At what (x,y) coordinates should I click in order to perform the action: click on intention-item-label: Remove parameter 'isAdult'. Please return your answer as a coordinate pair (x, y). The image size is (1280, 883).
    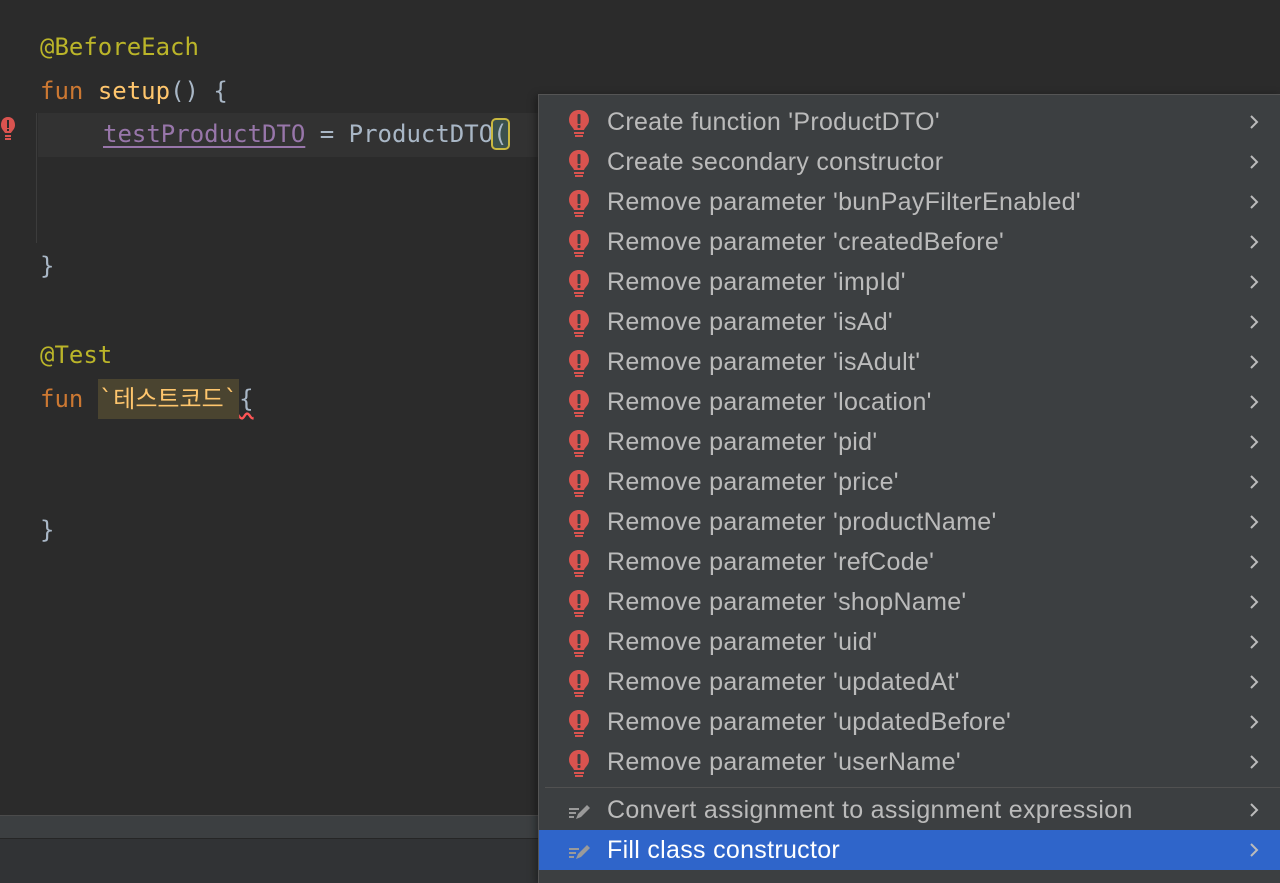
    Looking at the image, I should click on (764, 362).